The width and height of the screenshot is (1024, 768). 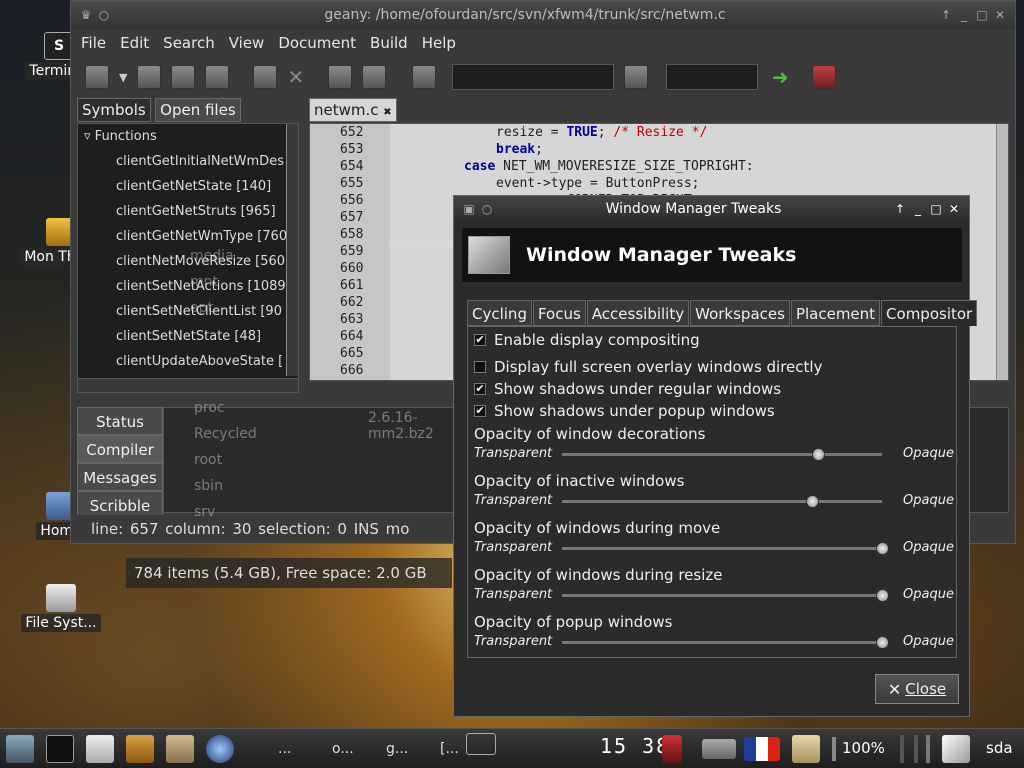 I want to click on xfce-menu-icon, so click(x=20, y=749).